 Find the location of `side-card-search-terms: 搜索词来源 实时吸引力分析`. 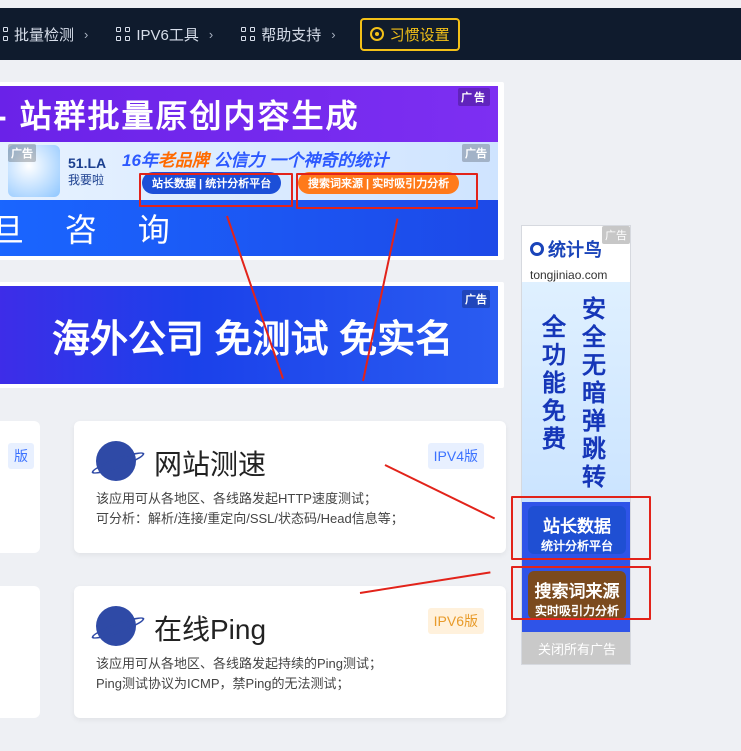

side-card-search-terms: 搜索词来源 实时吸引力分析 is located at coordinates (577, 595).